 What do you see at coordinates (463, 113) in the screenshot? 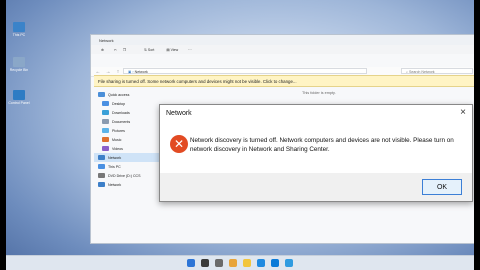
I see `close-icon: ×` at bounding box center [463, 113].